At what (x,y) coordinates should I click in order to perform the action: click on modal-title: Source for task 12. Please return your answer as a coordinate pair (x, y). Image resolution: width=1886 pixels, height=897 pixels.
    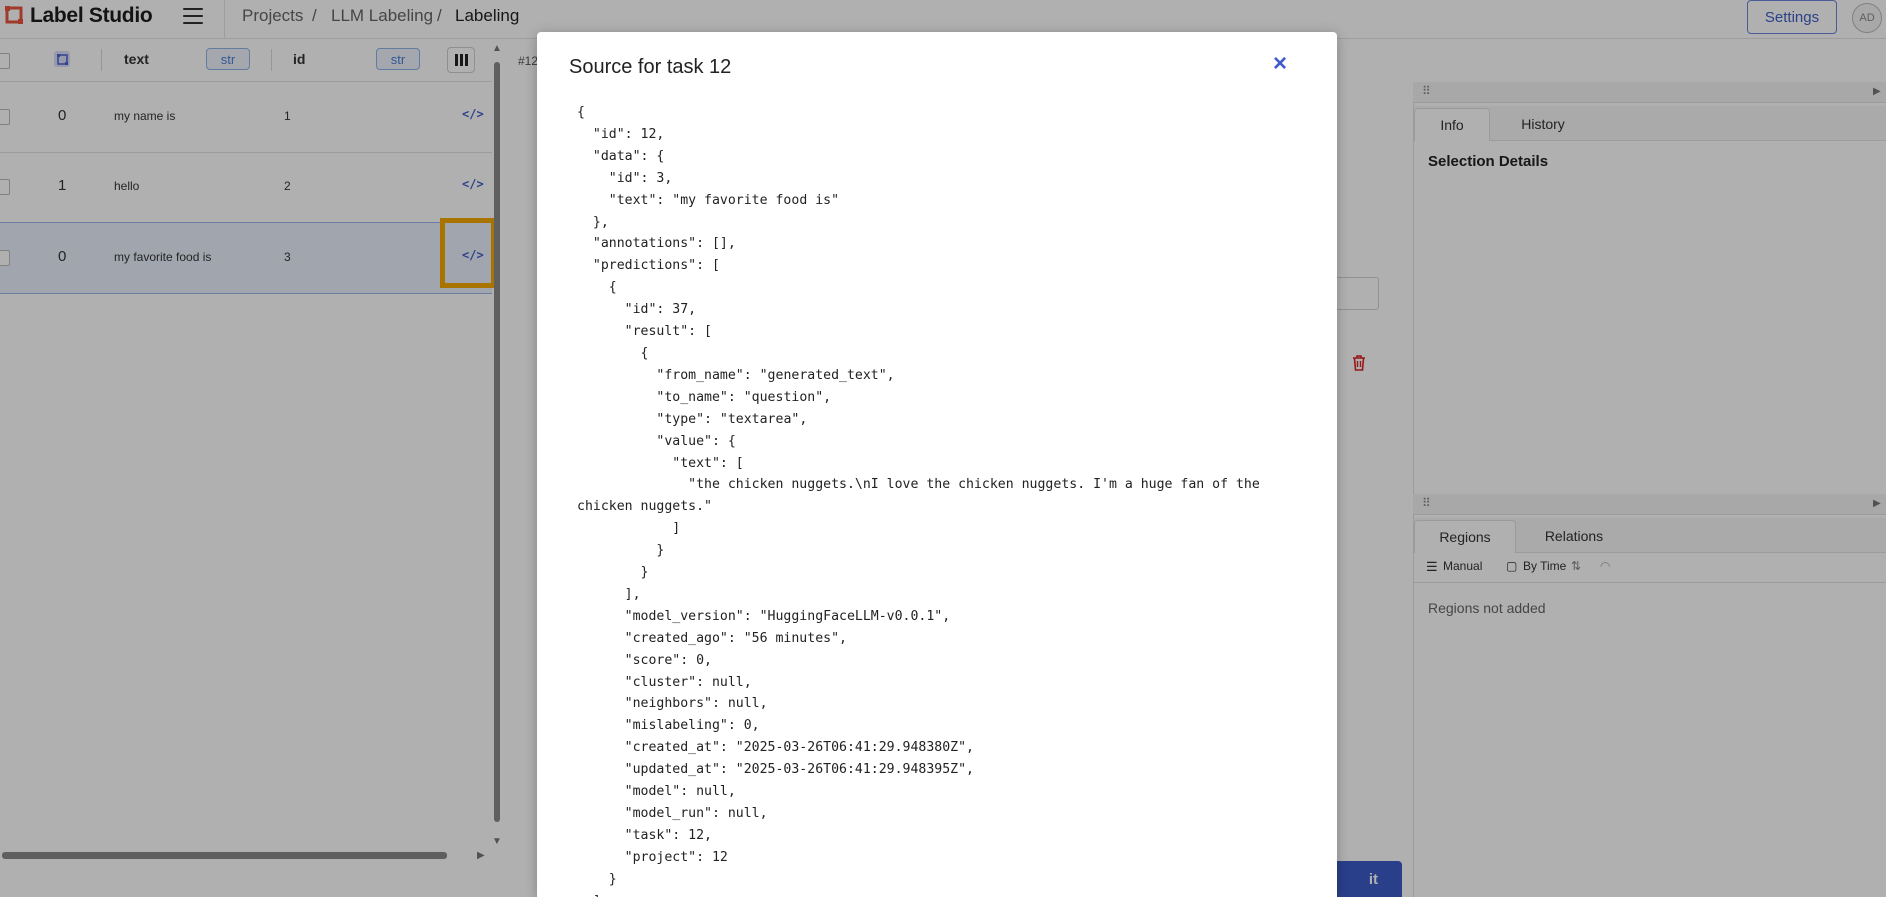
    Looking at the image, I should click on (650, 67).